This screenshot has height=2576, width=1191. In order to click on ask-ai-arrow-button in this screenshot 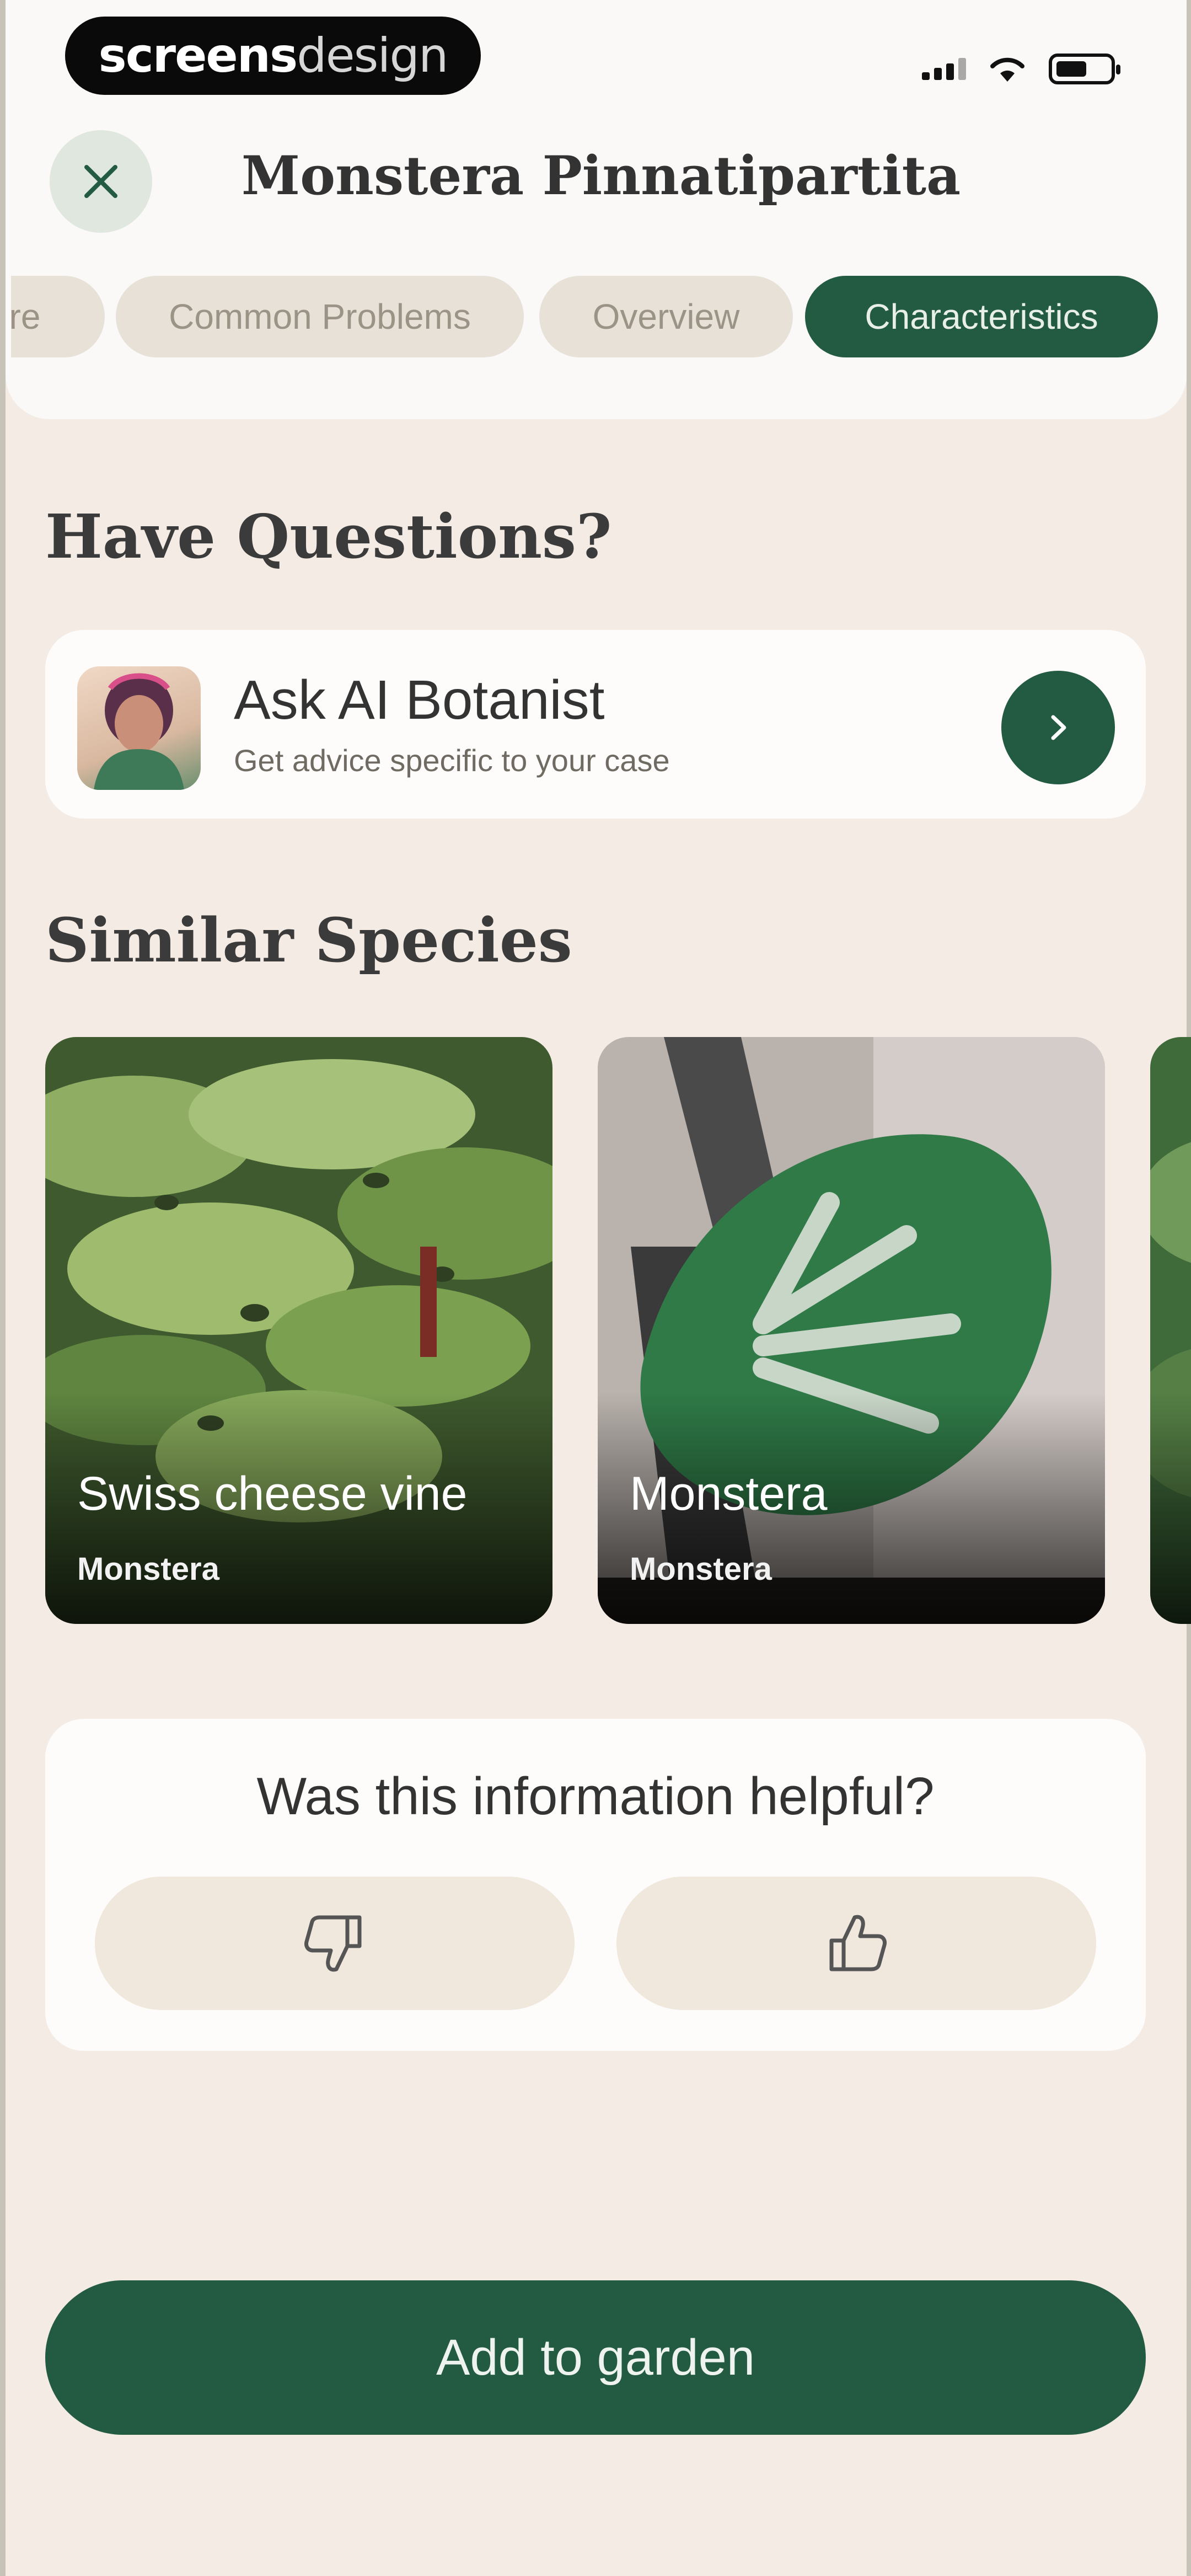, I will do `click(1058, 727)`.